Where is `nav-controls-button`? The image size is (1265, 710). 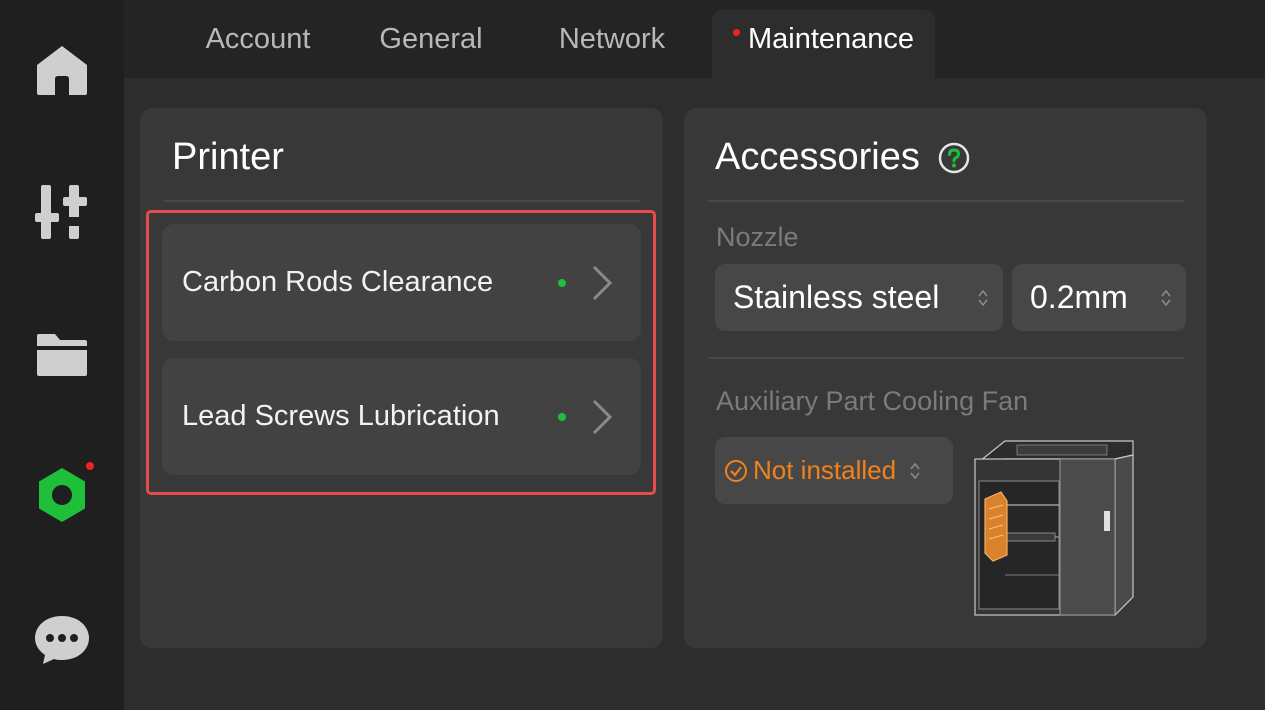
nav-controls-button is located at coordinates (62, 212).